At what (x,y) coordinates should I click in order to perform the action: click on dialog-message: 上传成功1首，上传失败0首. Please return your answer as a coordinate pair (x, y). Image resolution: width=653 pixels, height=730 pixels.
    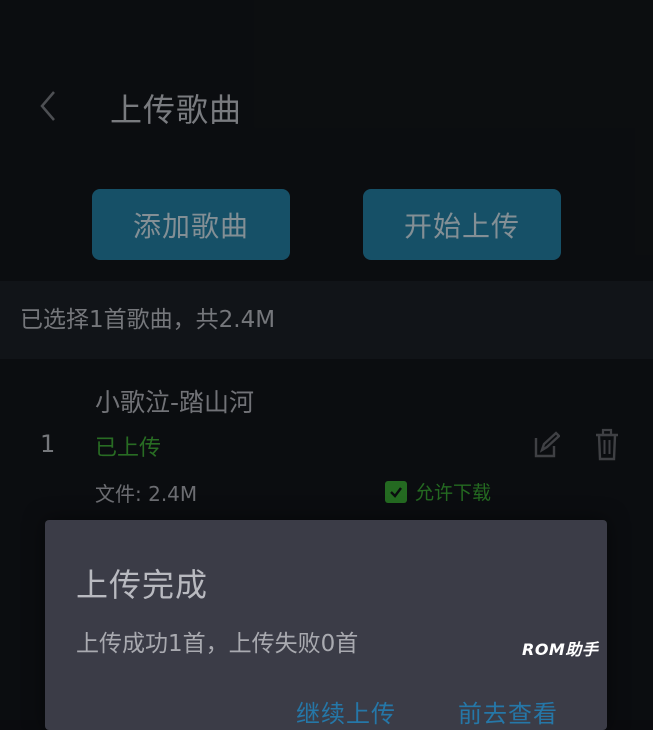
    Looking at the image, I should click on (217, 644).